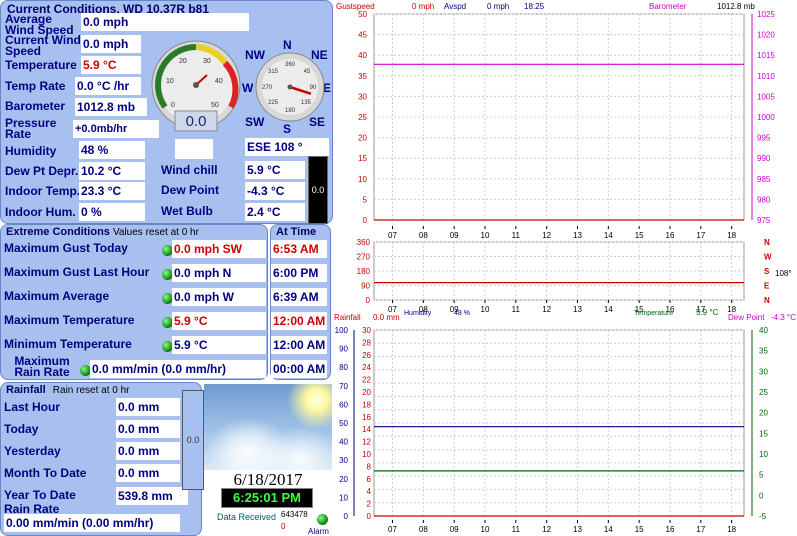 The width and height of the screenshot is (797, 536). What do you see at coordinates (763, 371) in the screenshot?
I see `y-right-tick-label: 30` at bounding box center [763, 371].